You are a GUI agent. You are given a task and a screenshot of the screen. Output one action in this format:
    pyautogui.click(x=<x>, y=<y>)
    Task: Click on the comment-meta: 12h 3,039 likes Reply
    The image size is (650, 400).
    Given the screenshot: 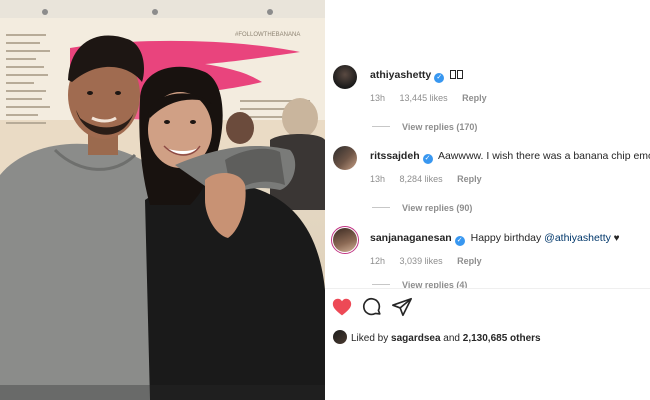 What is the action you would take?
    pyautogui.click(x=432, y=261)
    